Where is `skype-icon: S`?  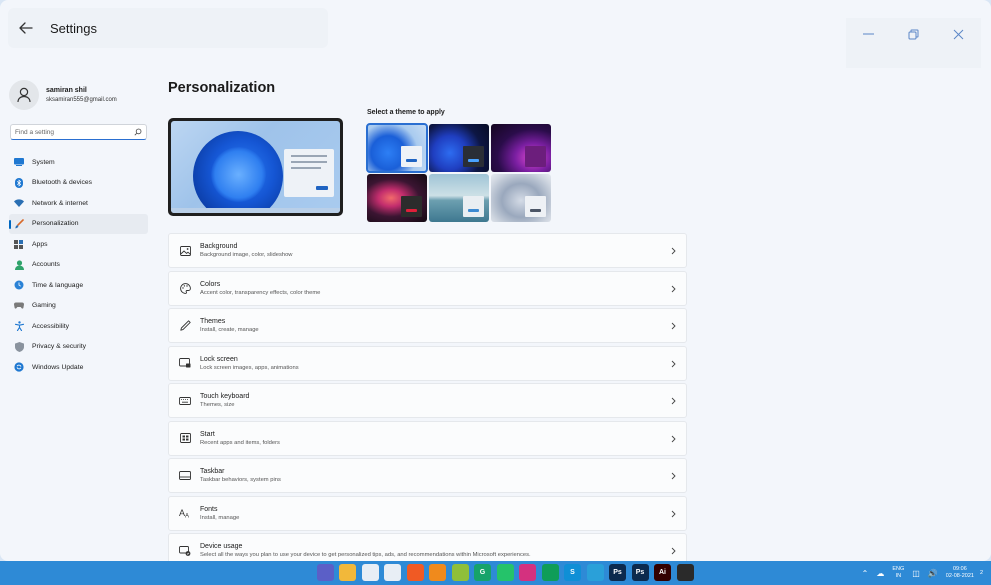
skype-icon: S is located at coordinates (572, 572).